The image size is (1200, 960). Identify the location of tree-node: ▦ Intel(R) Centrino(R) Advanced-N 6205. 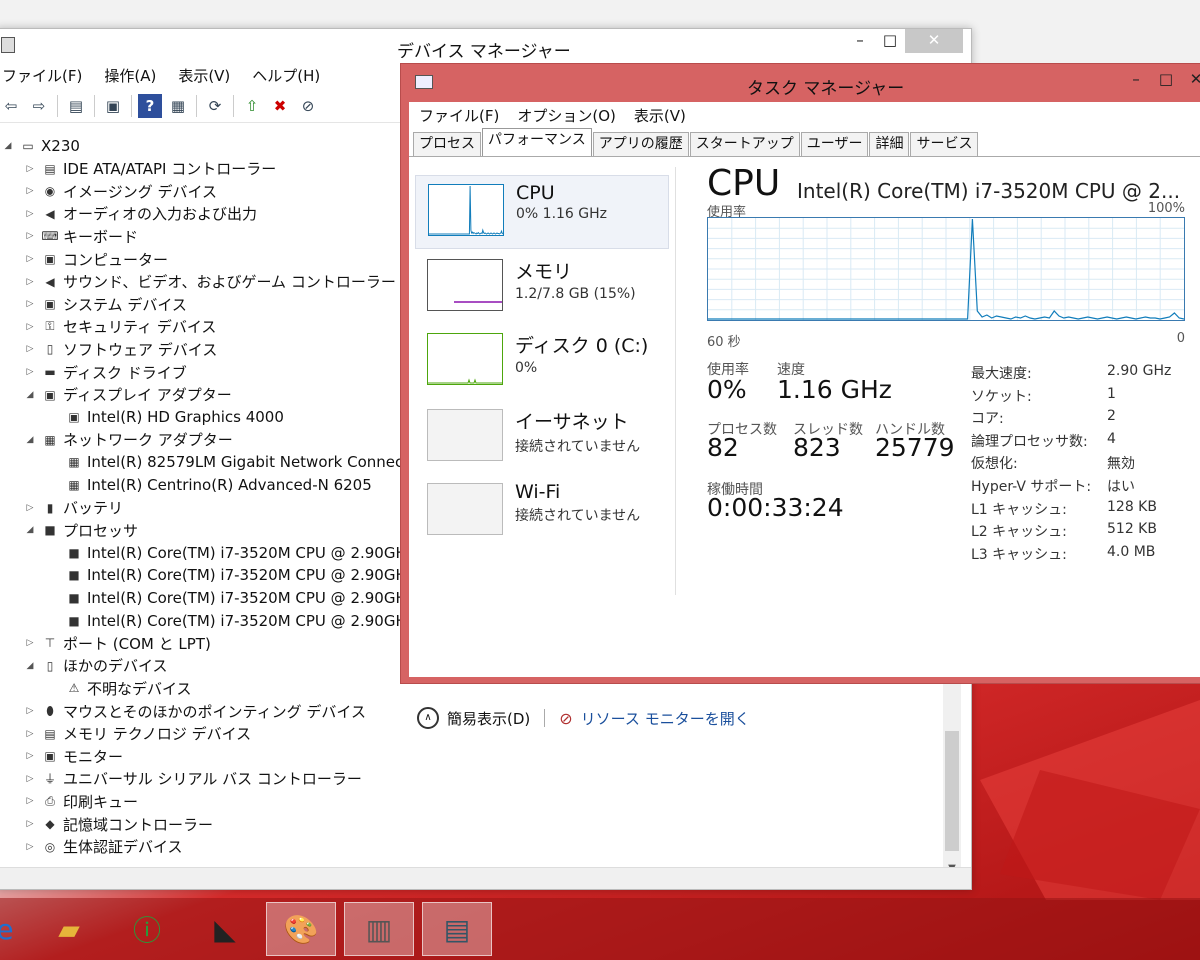
(209, 485).